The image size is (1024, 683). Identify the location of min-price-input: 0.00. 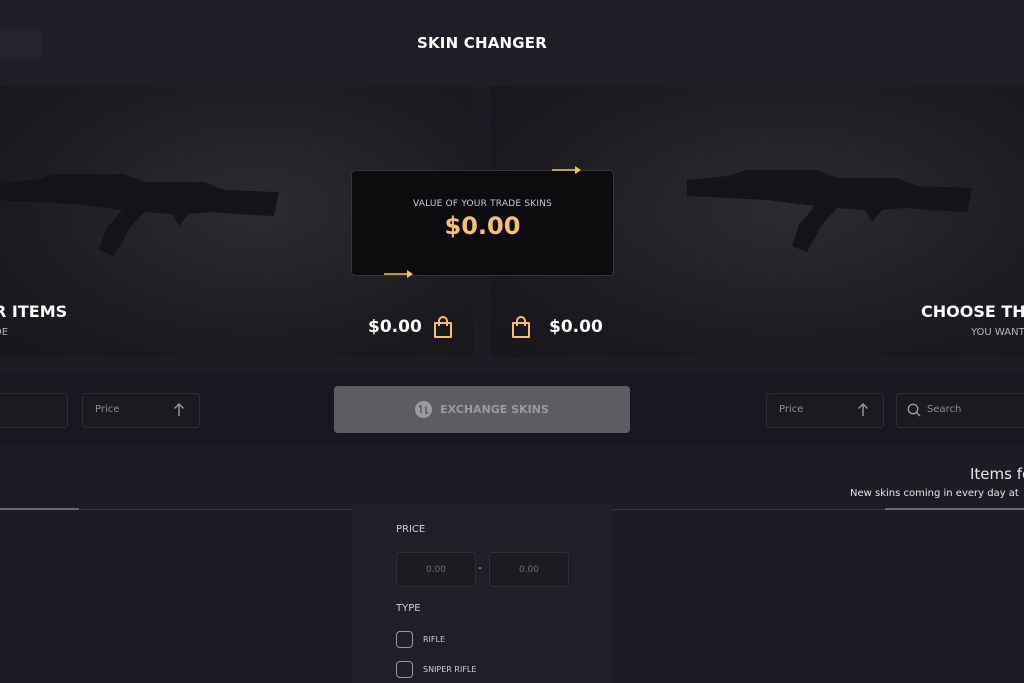
(436, 569).